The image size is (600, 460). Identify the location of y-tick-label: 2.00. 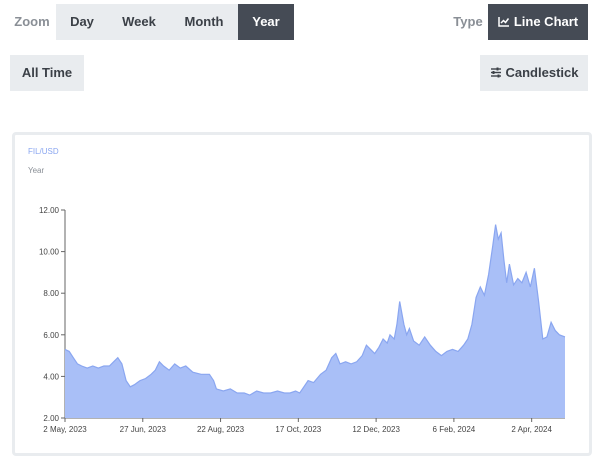
(51, 418).